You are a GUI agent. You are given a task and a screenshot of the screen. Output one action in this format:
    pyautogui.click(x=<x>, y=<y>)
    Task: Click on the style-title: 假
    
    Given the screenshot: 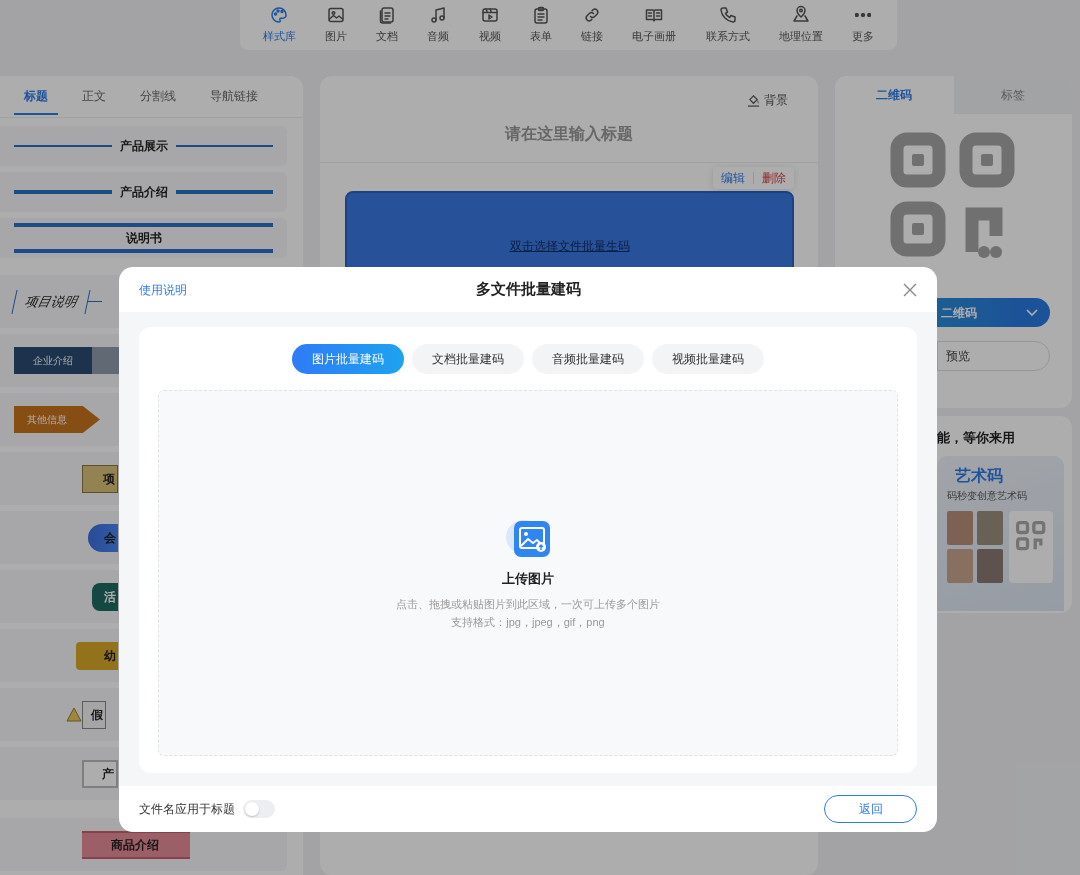 What is the action you would take?
    pyautogui.click(x=94, y=714)
    